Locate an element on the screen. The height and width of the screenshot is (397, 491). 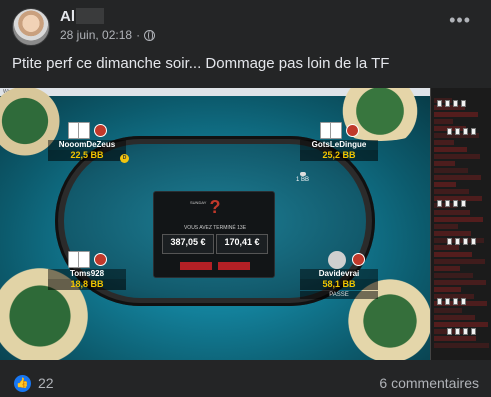
player-name: GotsLeDingue is located at coordinates (339, 145).